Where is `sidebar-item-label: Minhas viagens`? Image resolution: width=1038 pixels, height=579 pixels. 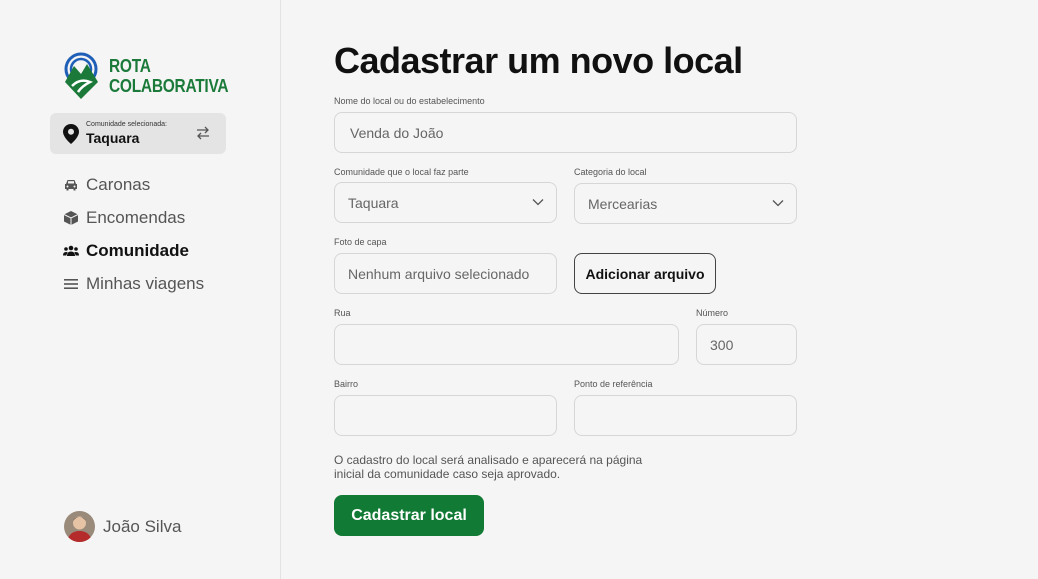
sidebar-item-label: Minhas viagens is located at coordinates (145, 283).